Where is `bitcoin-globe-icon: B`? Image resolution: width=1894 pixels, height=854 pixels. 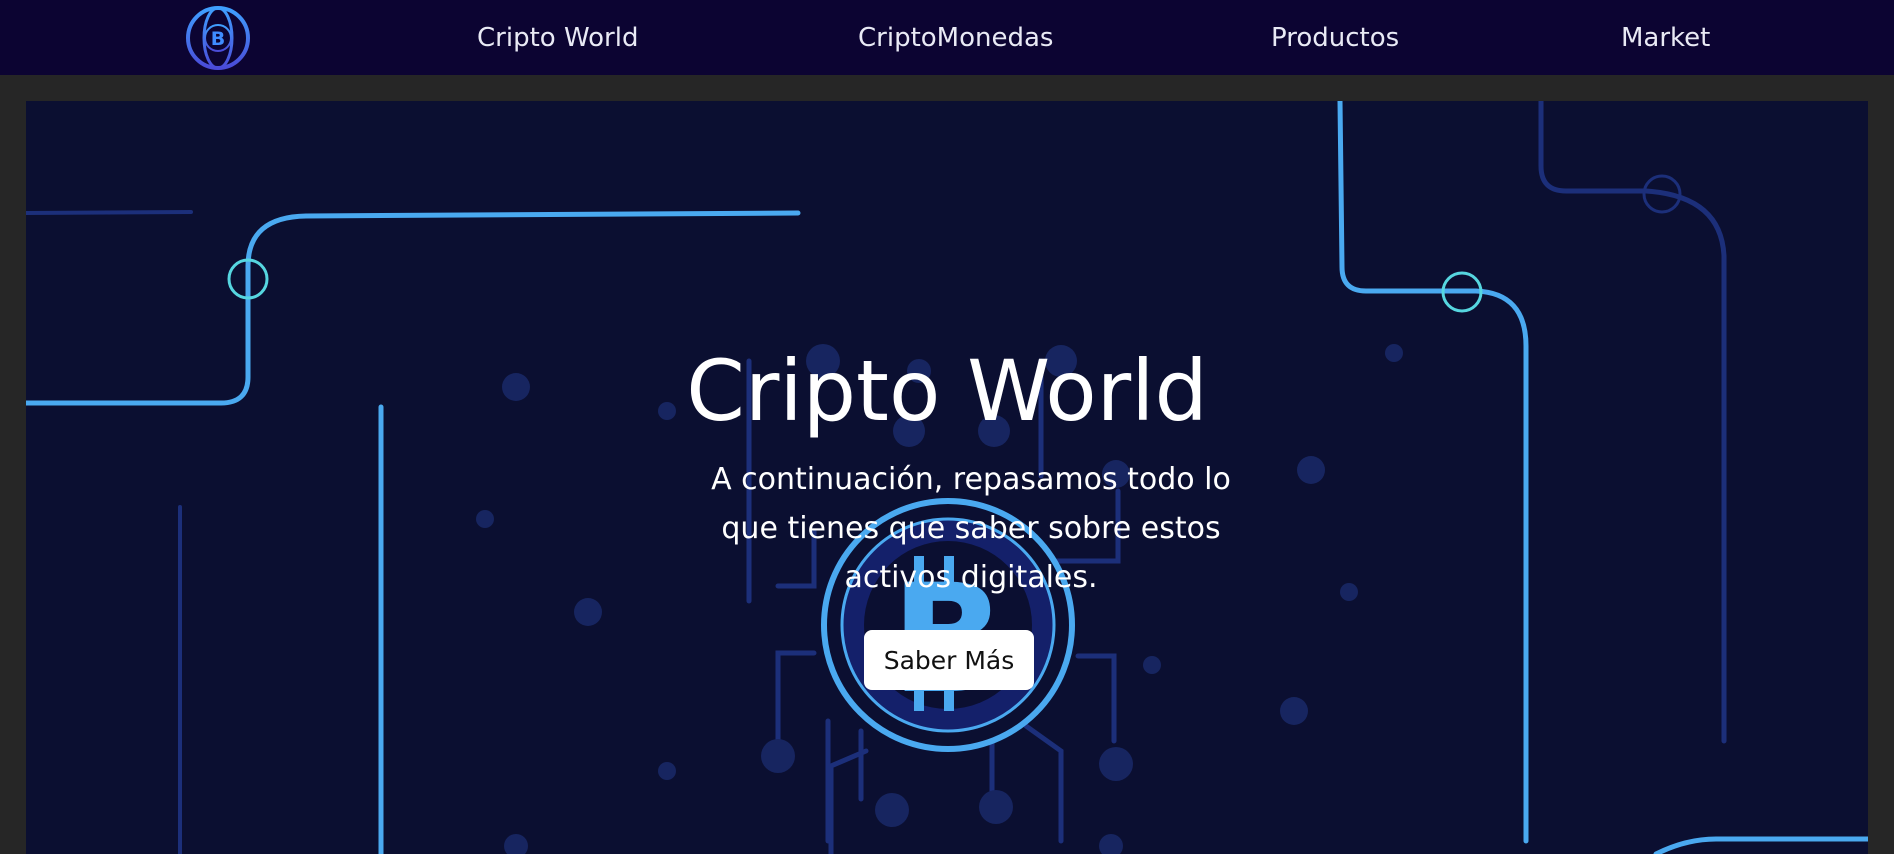
bitcoin-globe-icon: B is located at coordinates (218, 38).